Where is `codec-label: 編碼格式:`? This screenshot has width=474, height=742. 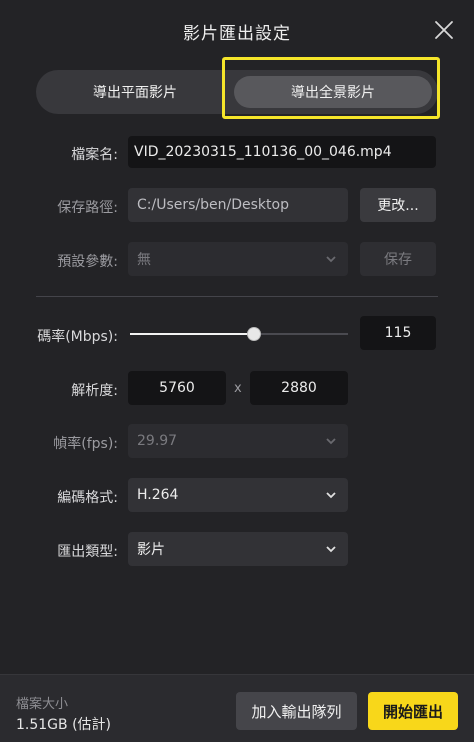
codec-label: 編碼格式: is located at coordinates (87, 498).